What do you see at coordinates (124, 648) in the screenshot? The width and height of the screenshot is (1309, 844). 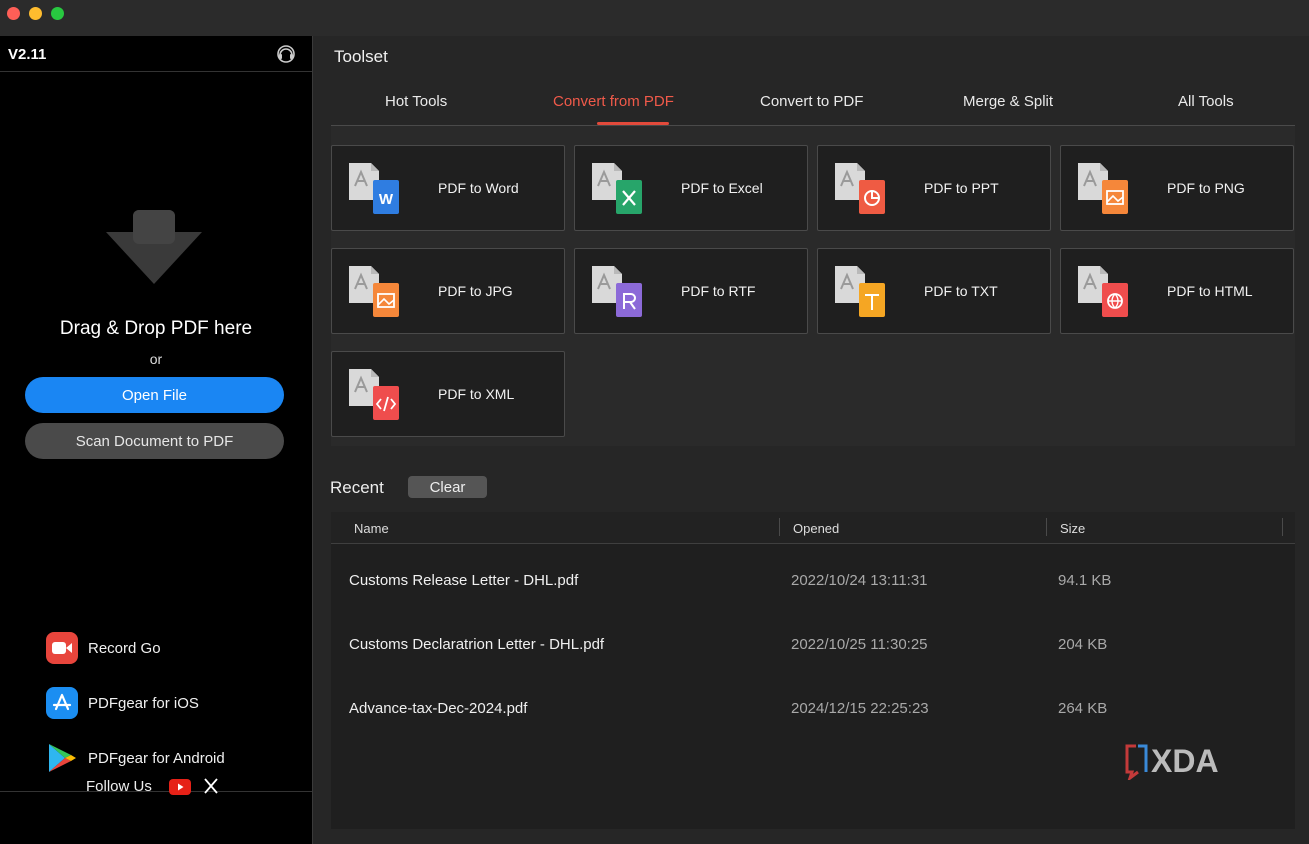 I see `promo-label: Record Go` at bounding box center [124, 648].